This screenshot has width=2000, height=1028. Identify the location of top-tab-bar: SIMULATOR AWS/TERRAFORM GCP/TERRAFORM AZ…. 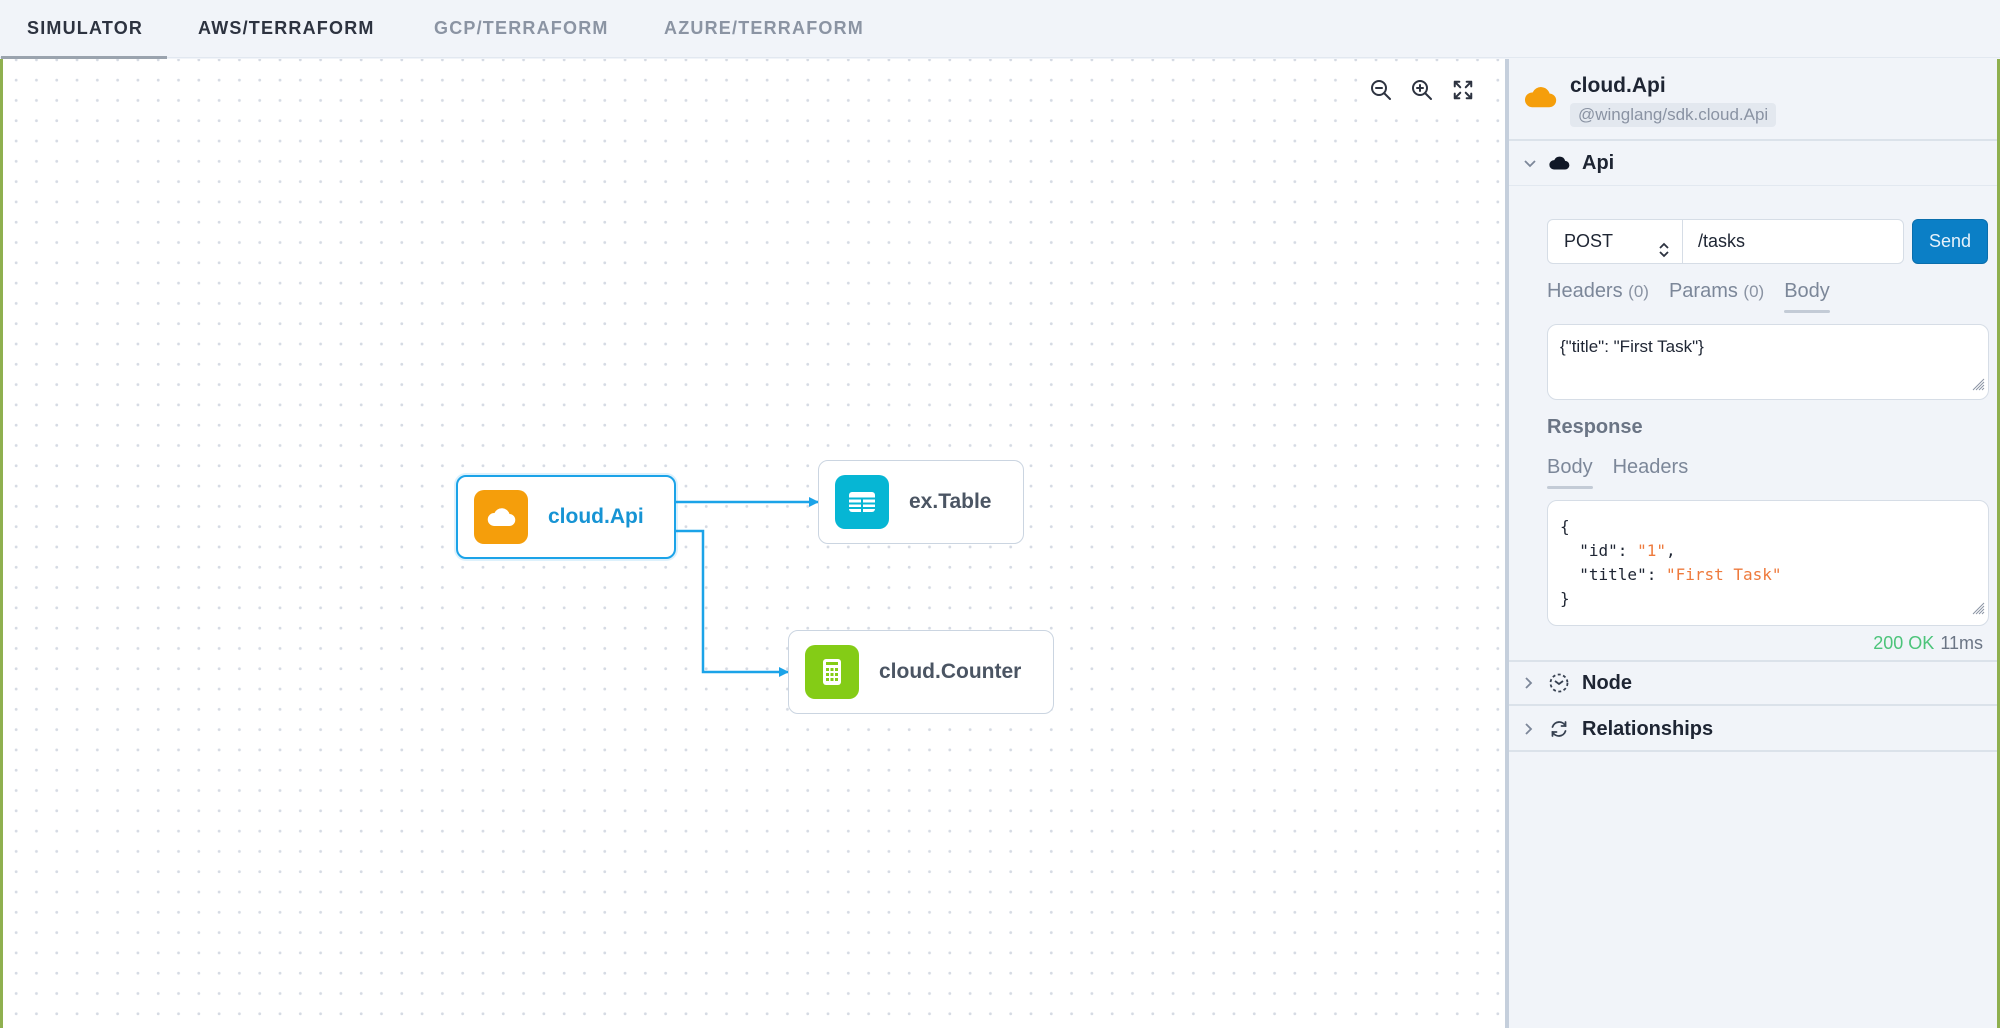
(1000, 29).